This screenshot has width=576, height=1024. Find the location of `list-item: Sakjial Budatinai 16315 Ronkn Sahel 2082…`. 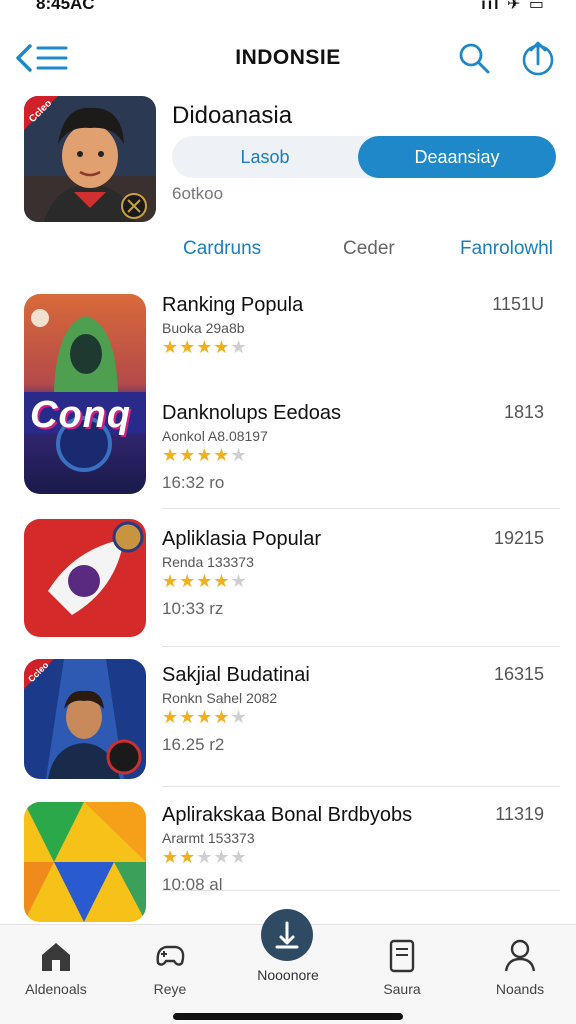

list-item: Sakjial Budatinai 16315 Ronkn Sahel 2082… is located at coordinates (362, 709).